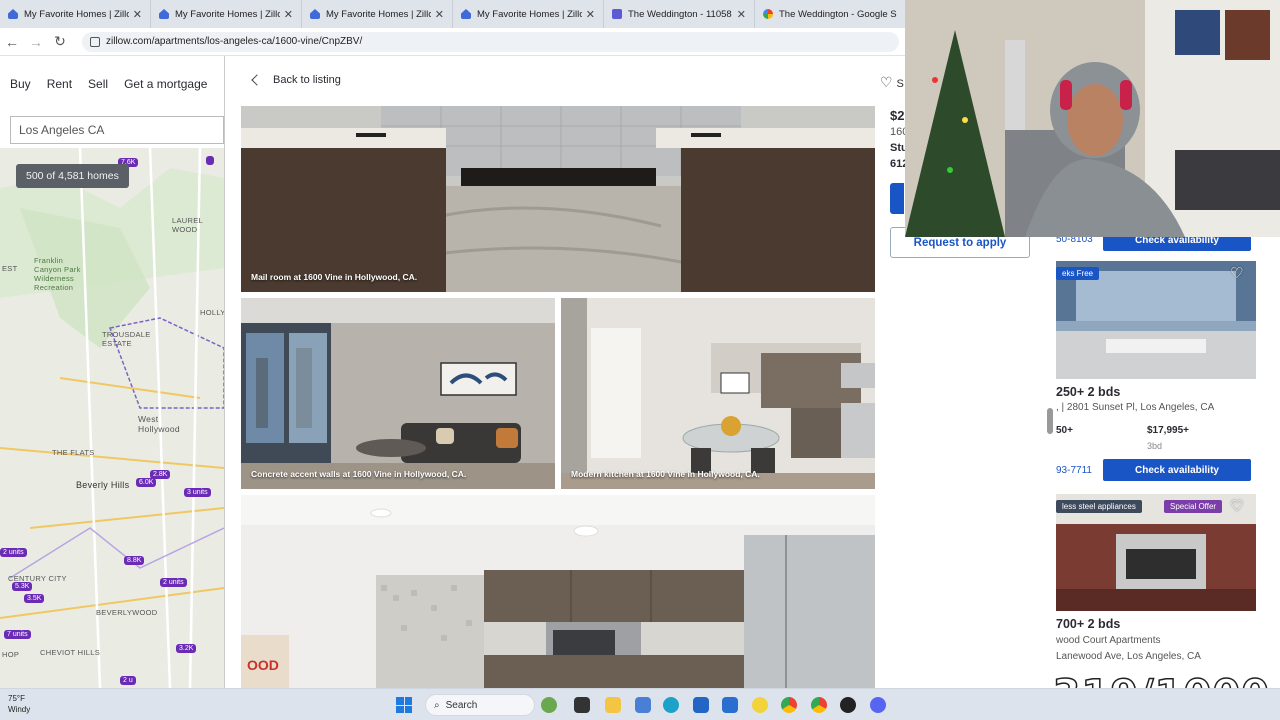 The height and width of the screenshot is (720, 1280). What do you see at coordinates (19, 704) in the screenshot?
I see `weather-widget: 75°F Windy` at bounding box center [19, 704].